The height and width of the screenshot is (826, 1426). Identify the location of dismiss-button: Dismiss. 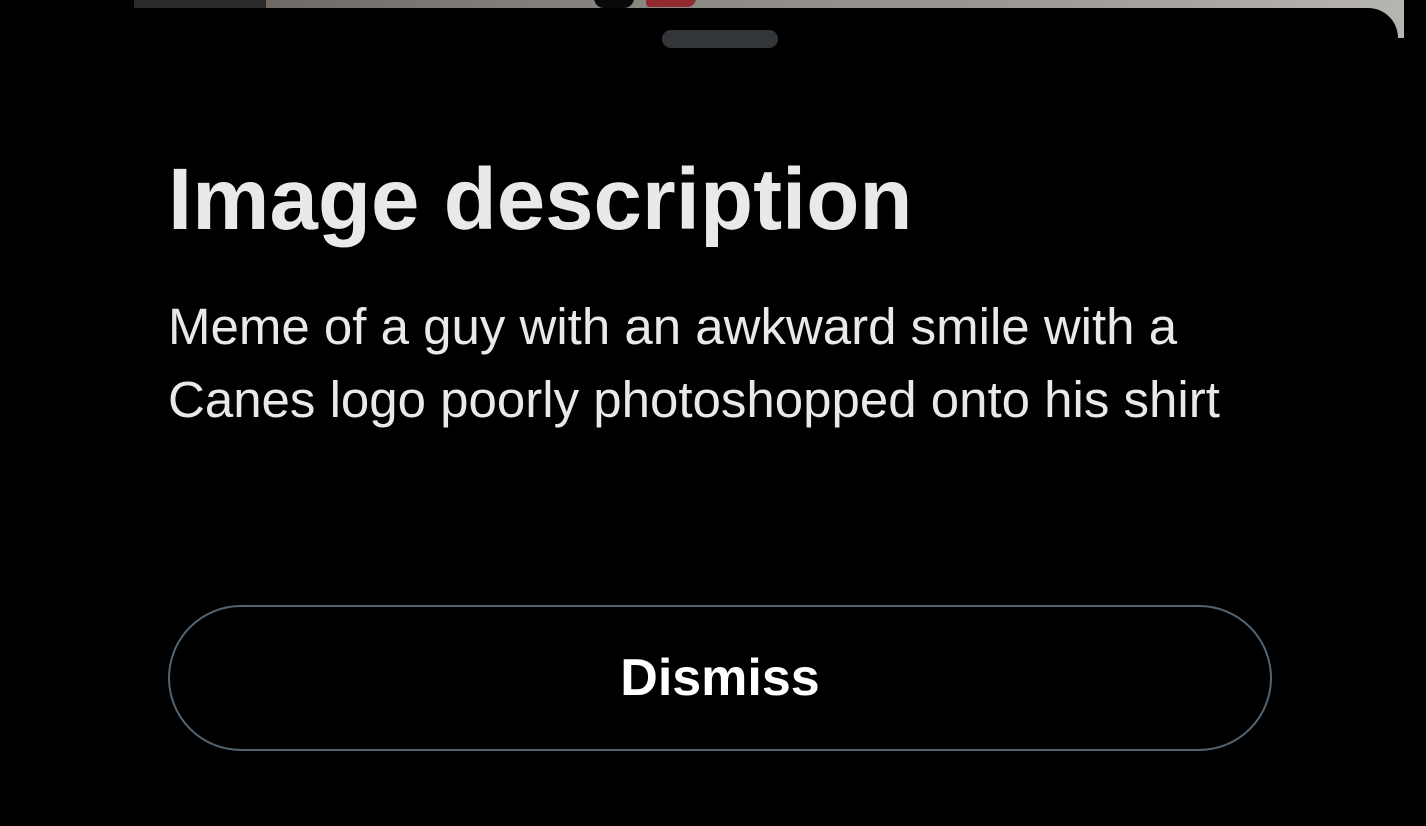
(720, 678).